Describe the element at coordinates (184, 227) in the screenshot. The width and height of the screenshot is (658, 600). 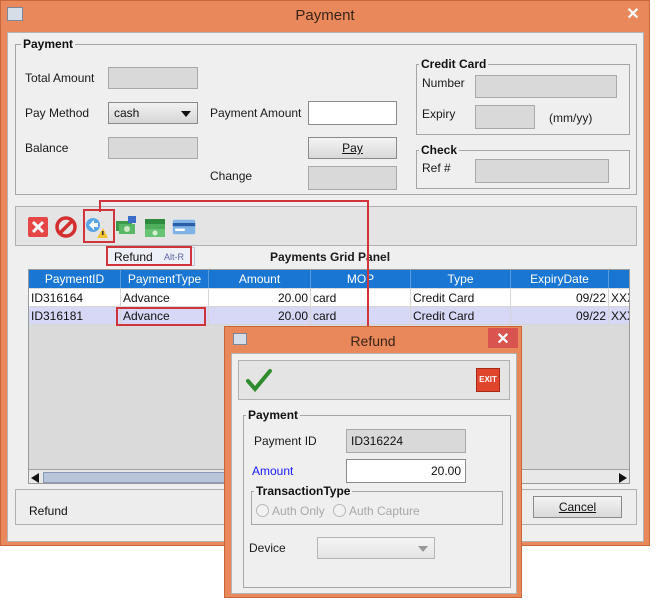
I see `card-icon` at that location.